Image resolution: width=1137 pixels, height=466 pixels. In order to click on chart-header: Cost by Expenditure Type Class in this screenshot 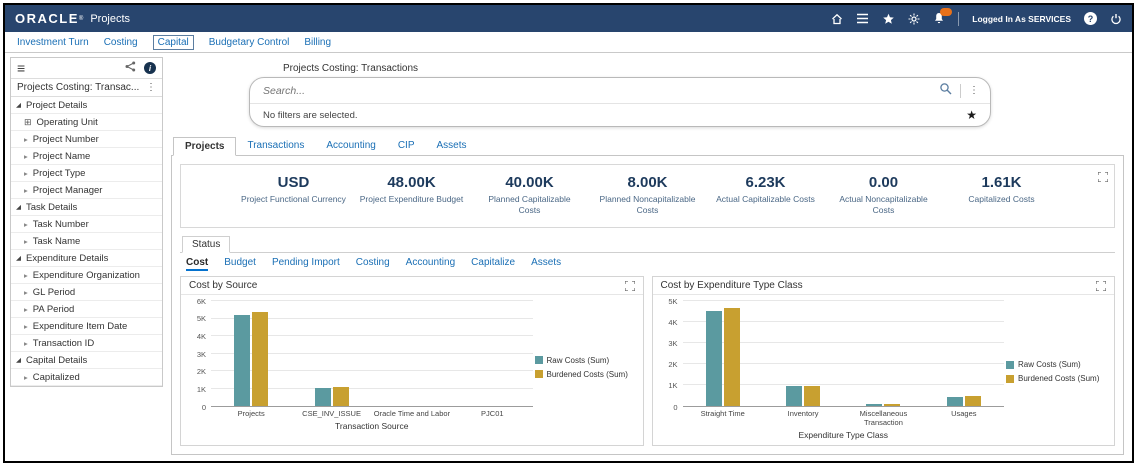, I will do `click(883, 286)`.